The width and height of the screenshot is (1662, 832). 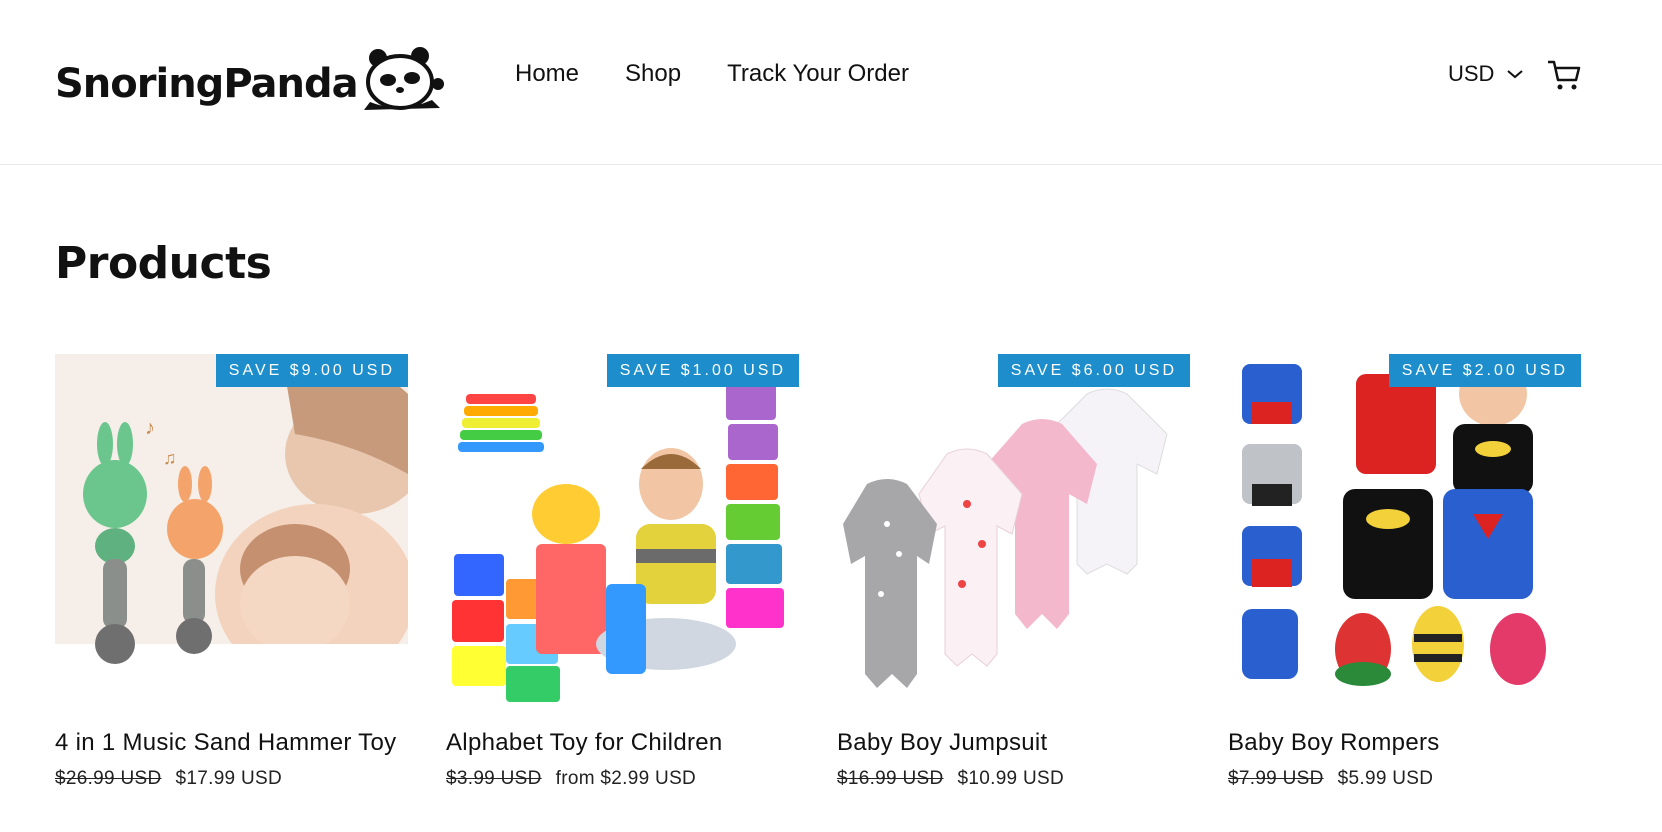 I want to click on product-image: SAVE $2.00 USD, so click(x=1404, y=531).